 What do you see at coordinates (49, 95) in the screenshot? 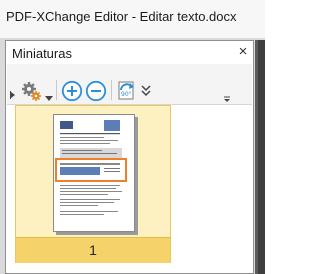
I see `dropdown-arrow-icon` at bounding box center [49, 95].